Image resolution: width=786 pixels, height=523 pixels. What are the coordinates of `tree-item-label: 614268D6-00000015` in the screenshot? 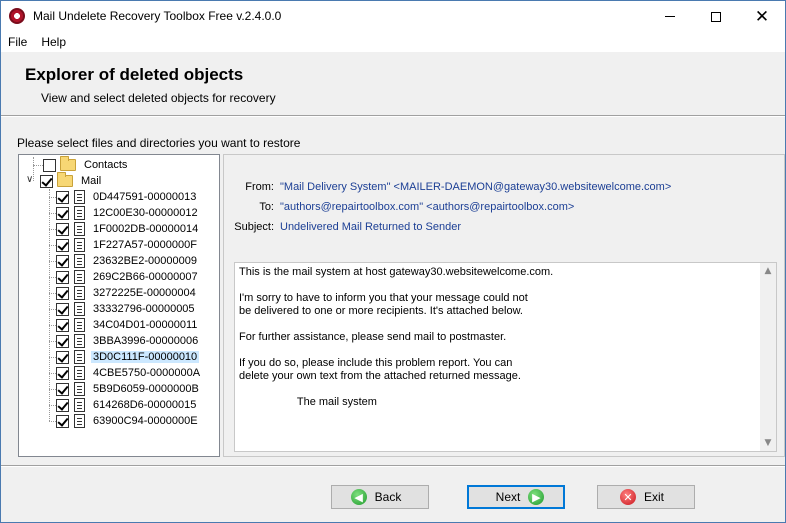 It's located at (145, 405).